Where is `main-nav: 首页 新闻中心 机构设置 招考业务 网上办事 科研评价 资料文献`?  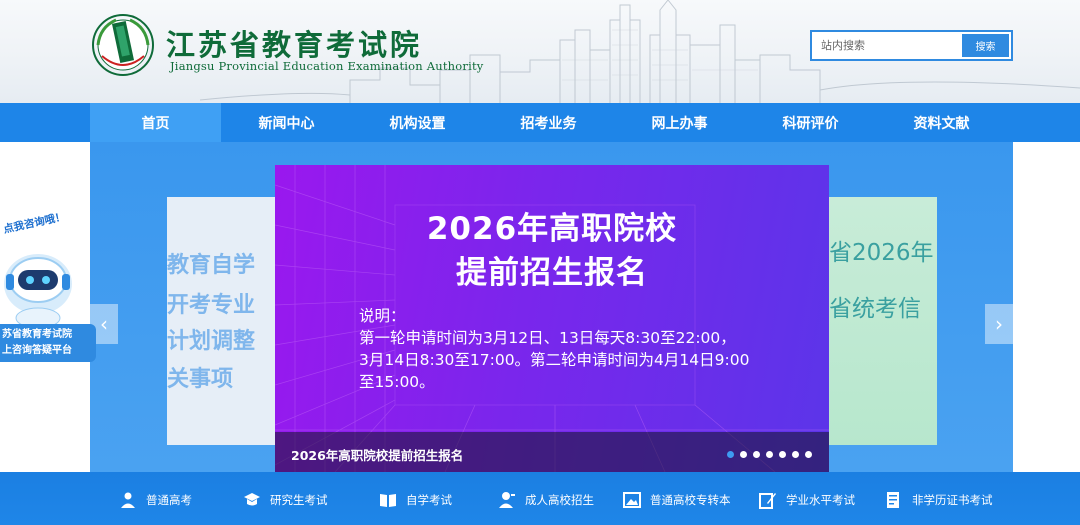 main-nav: 首页 新闻中心 机构设置 招考业务 网上办事 科研评价 资料文献 is located at coordinates (540, 122).